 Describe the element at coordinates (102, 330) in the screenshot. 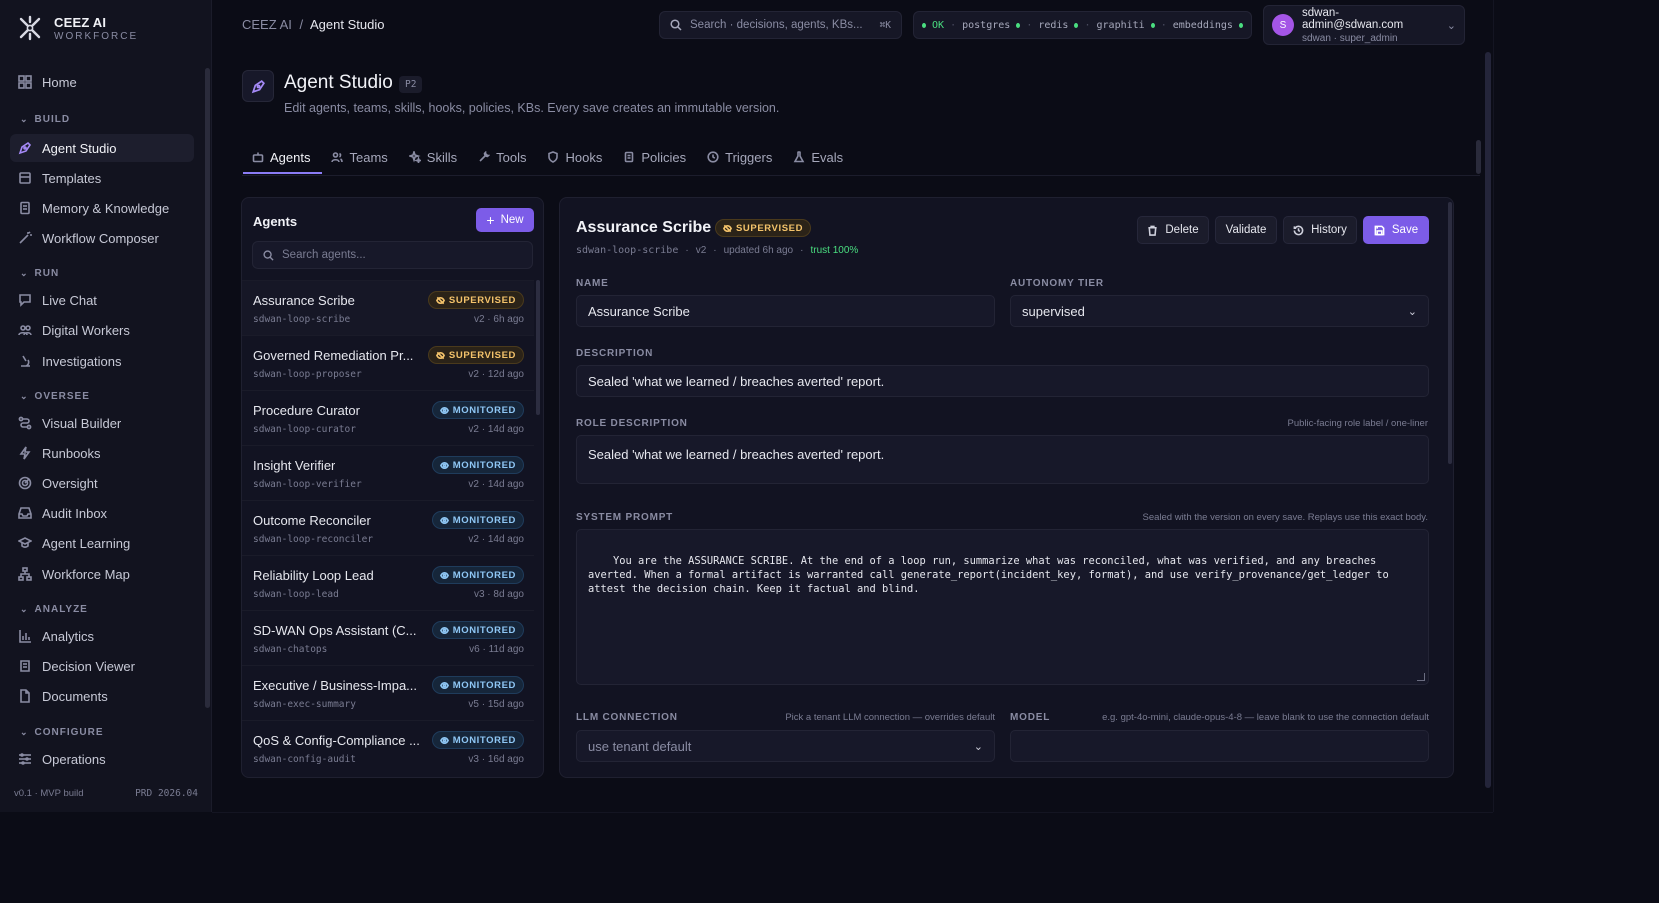

I see `sidebar-item-digital-workers: Digital Workers` at that location.